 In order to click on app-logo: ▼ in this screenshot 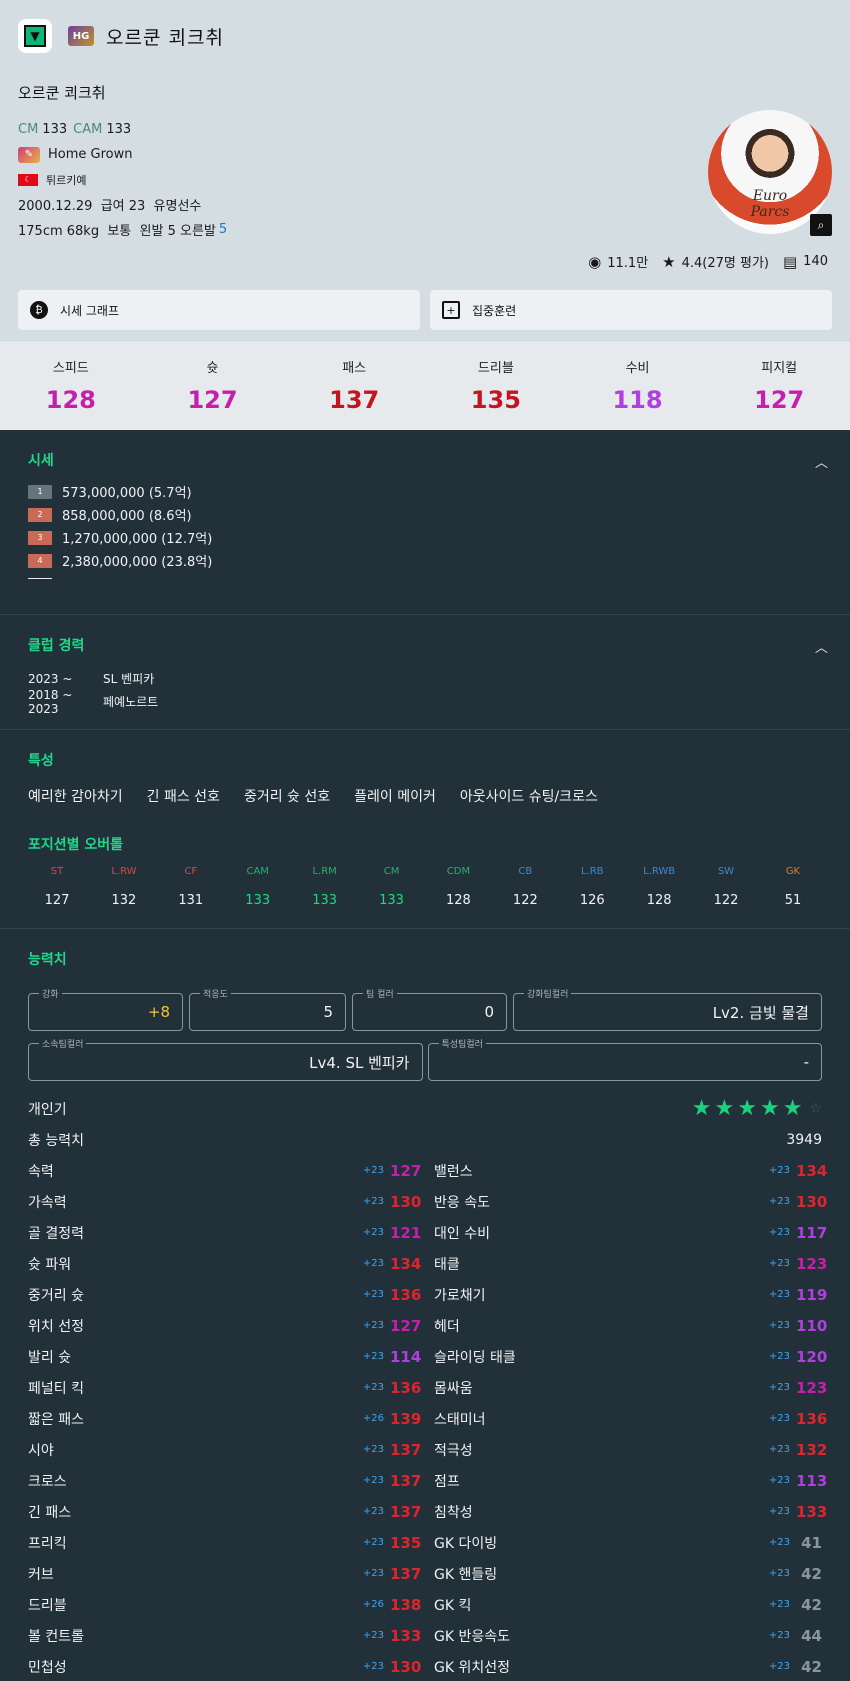, I will do `click(35, 36)`.